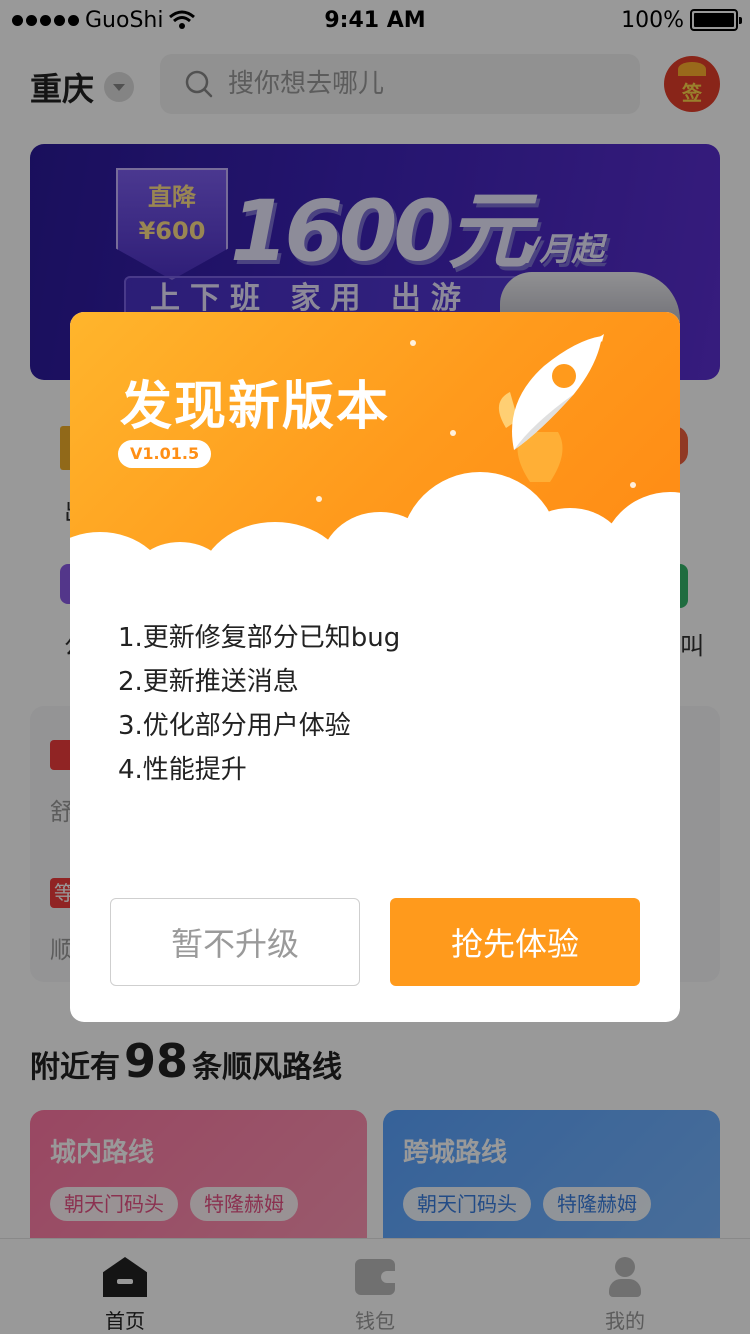 The image size is (750, 1334). Describe the element at coordinates (234, 726) in the screenshot. I see `release-note-item: 3.优化部分用户体验` at that location.